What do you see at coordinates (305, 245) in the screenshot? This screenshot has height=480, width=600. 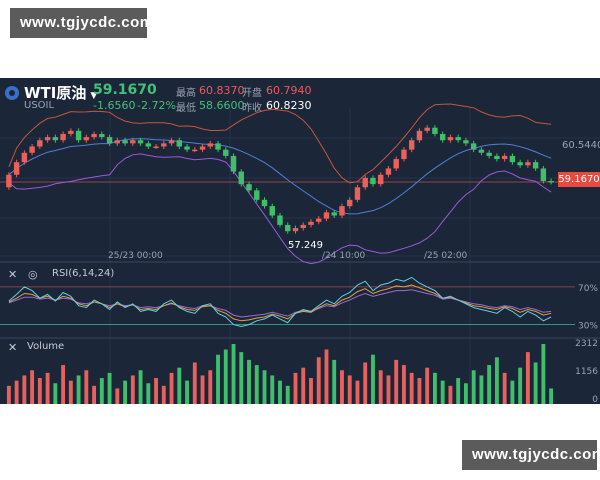 I see `min-price-marker: 57.249` at bounding box center [305, 245].